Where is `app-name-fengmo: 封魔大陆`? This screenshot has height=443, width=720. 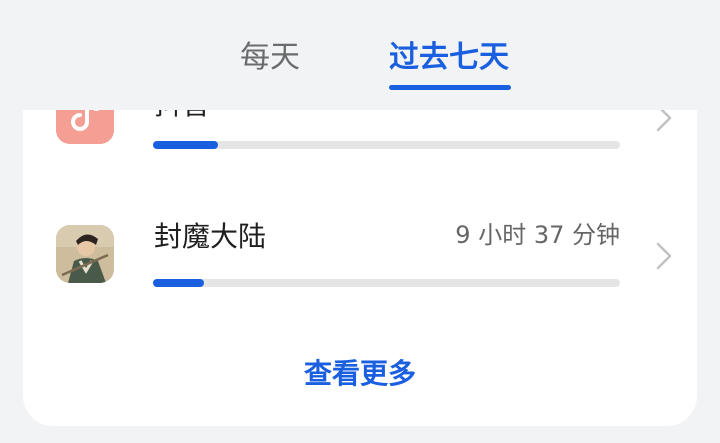
app-name-fengmo: 封魔大陆 is located at coordinates (210, 236).